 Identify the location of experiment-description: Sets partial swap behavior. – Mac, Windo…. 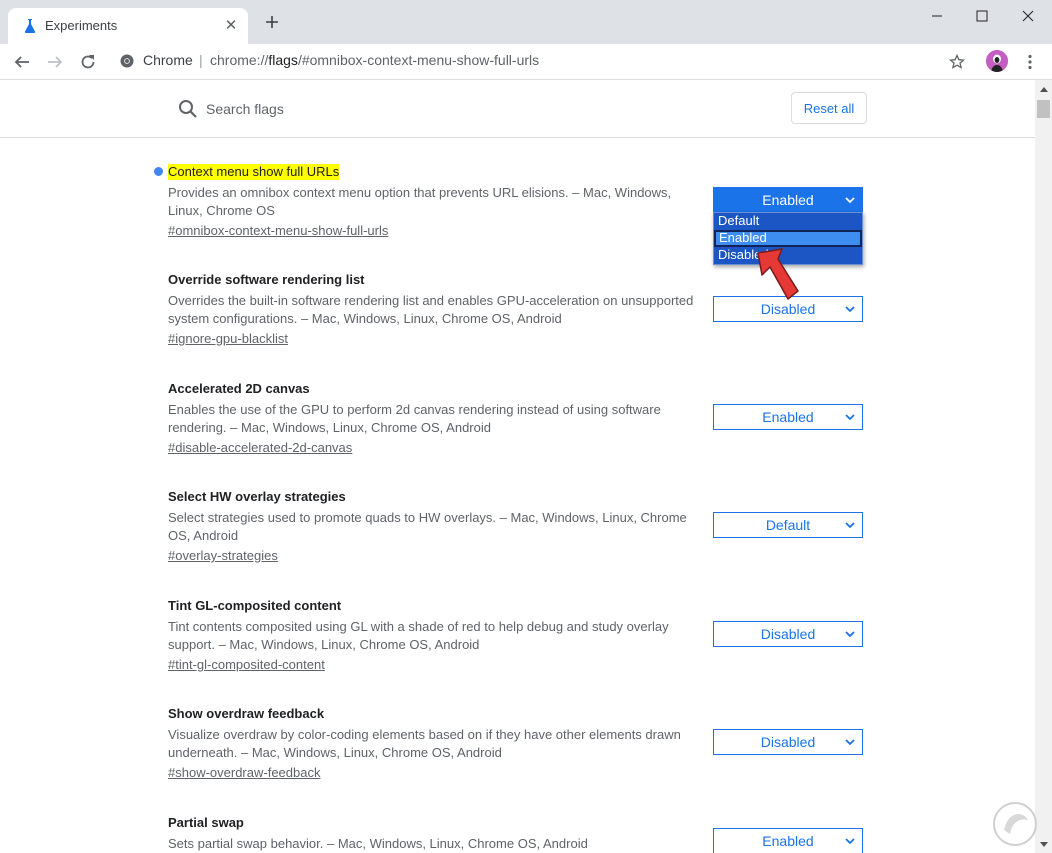
(378, 843).